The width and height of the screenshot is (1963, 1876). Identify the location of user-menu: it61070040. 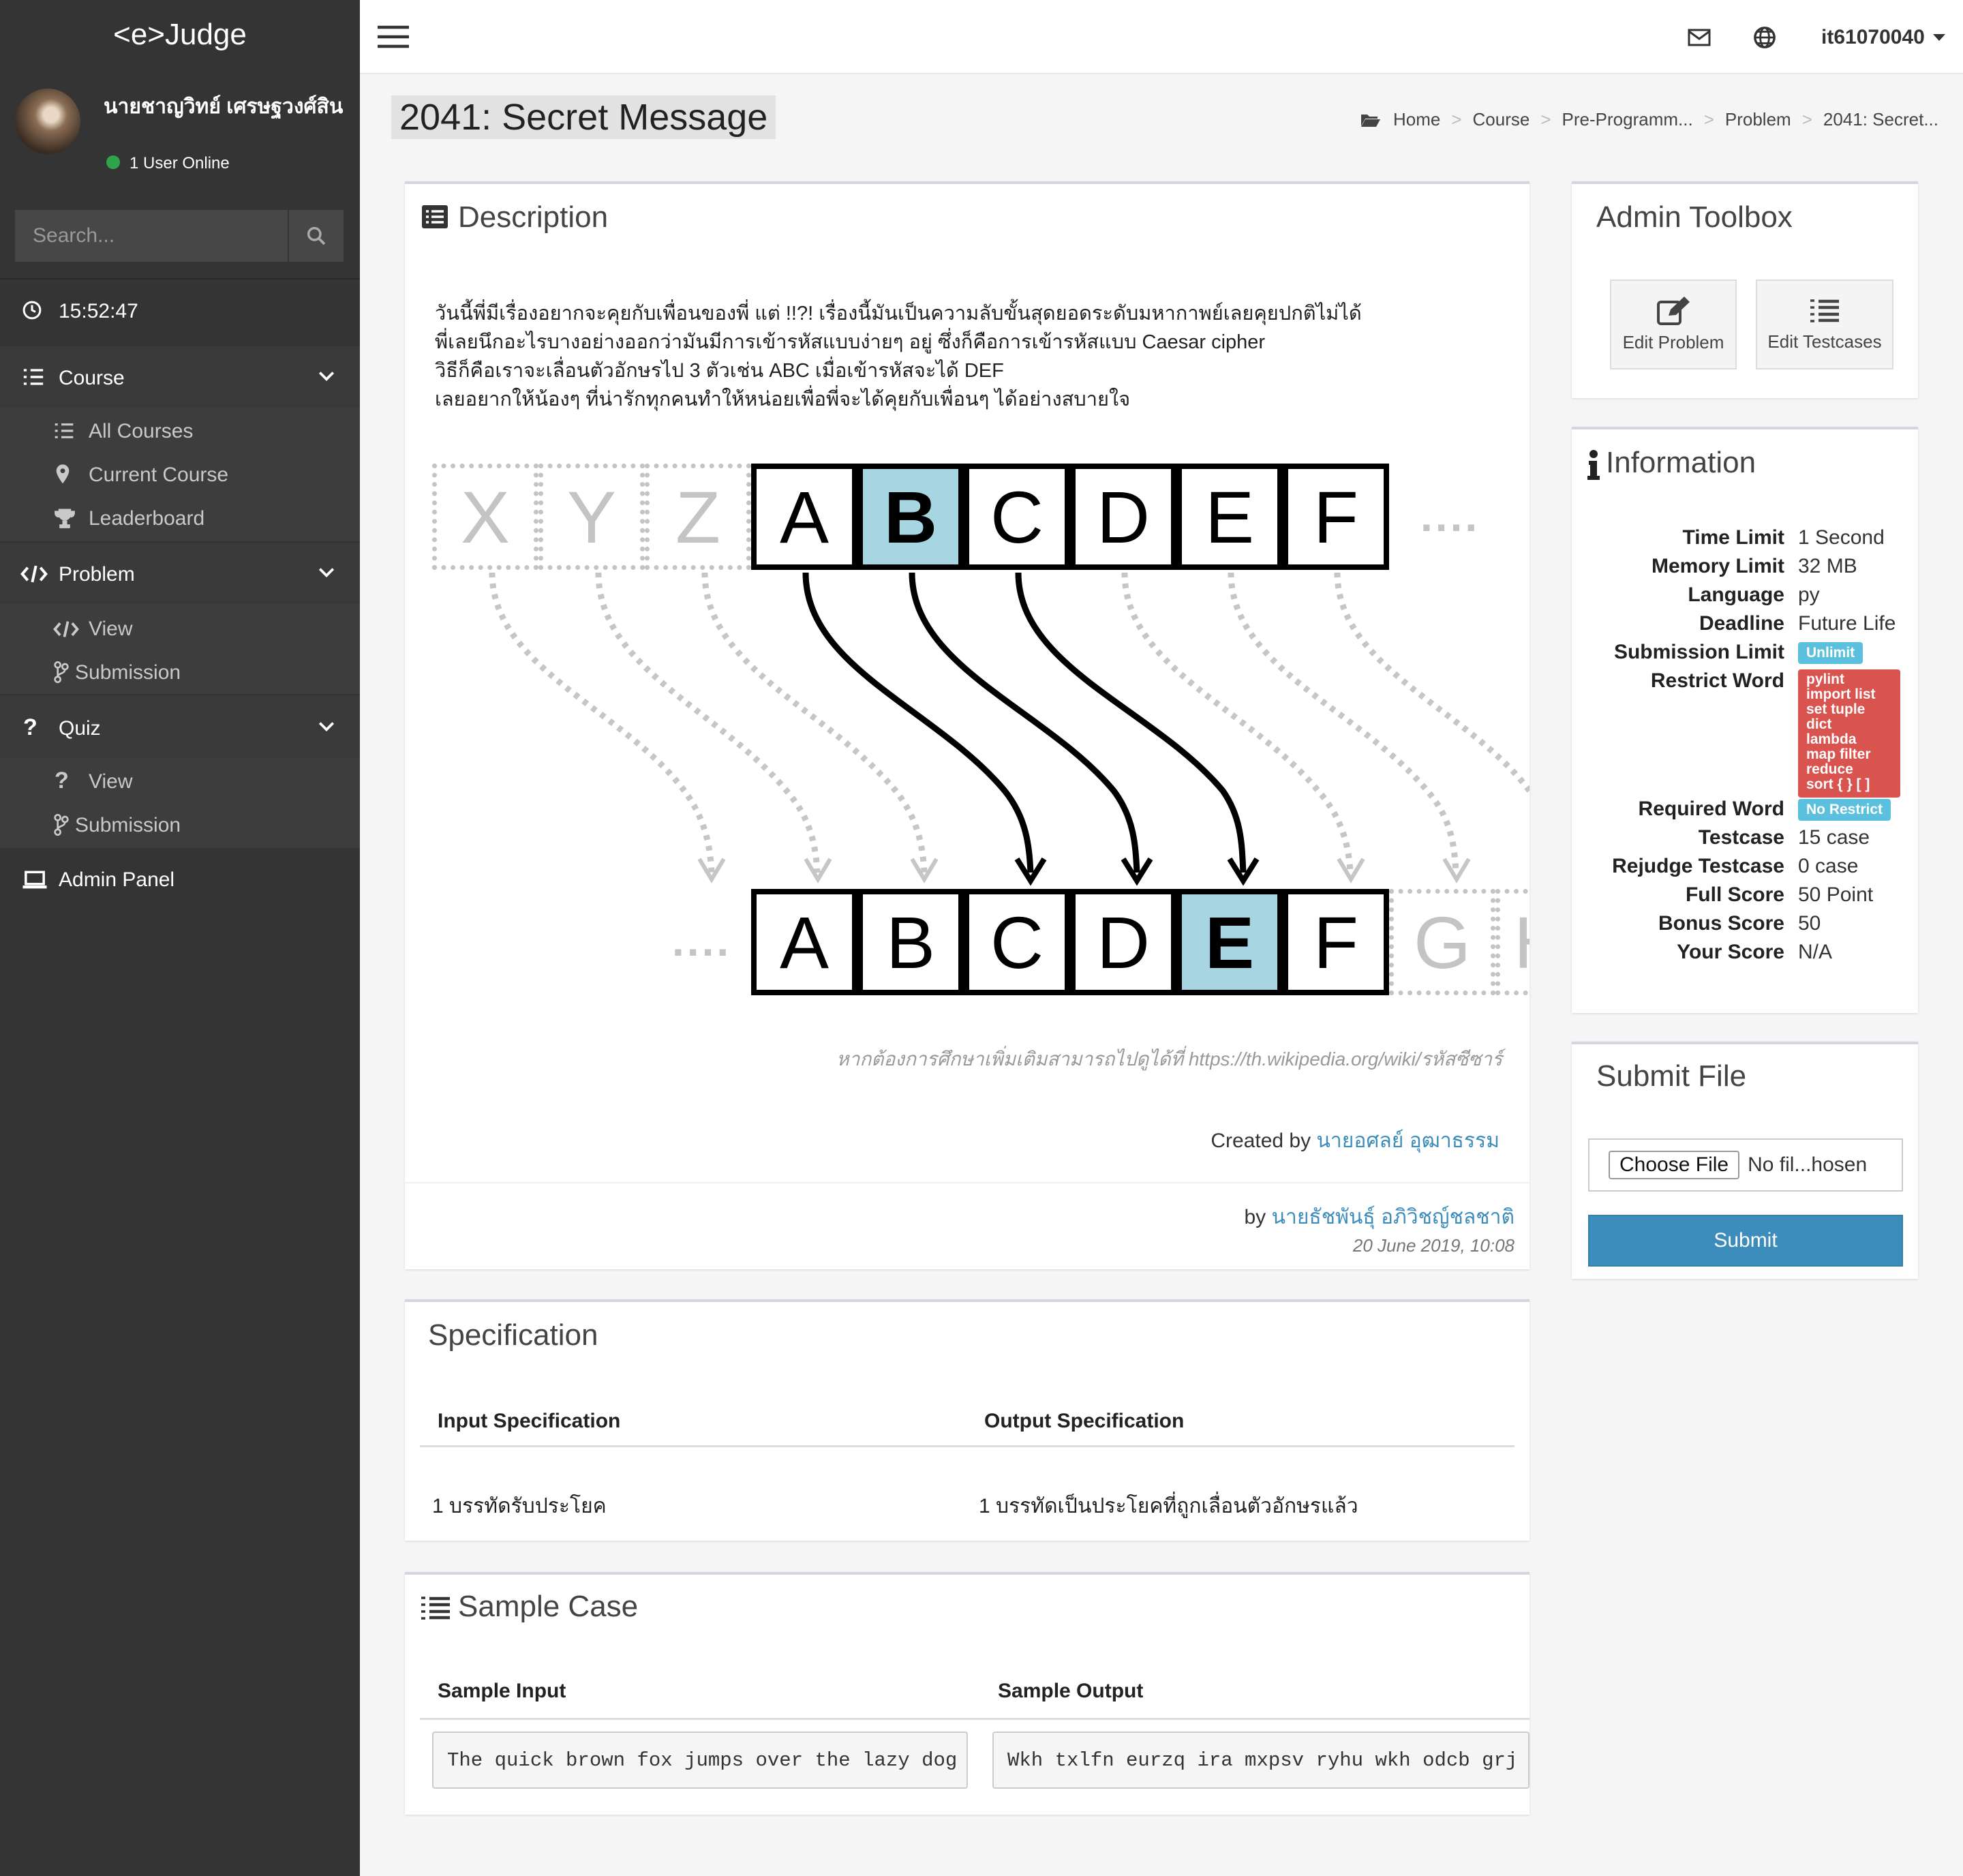
(1883, 37).